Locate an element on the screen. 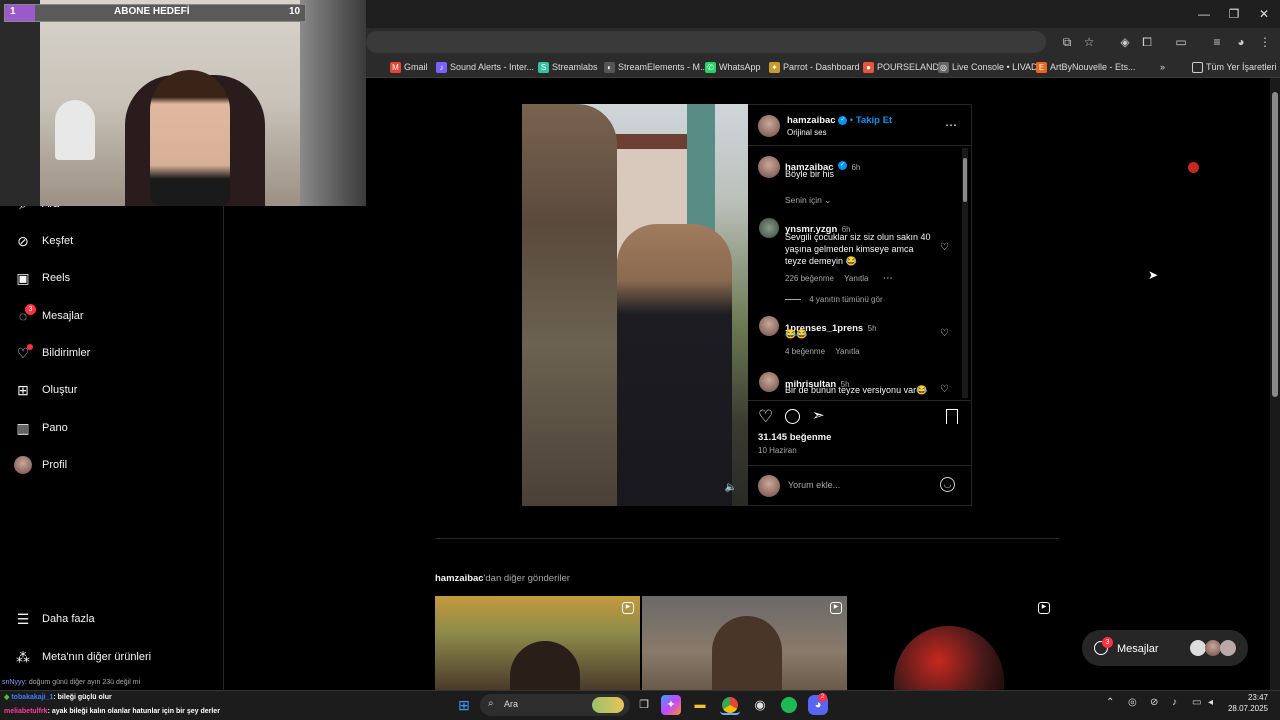 This screenshot has width=1280, height=720. save-bookmark-icon is located at coordinates (952, 416).